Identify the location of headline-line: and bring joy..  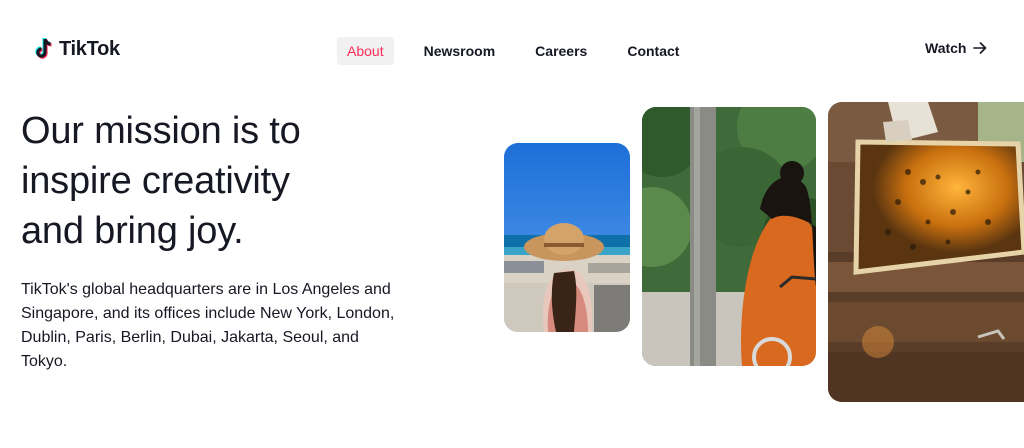
(132, 231).